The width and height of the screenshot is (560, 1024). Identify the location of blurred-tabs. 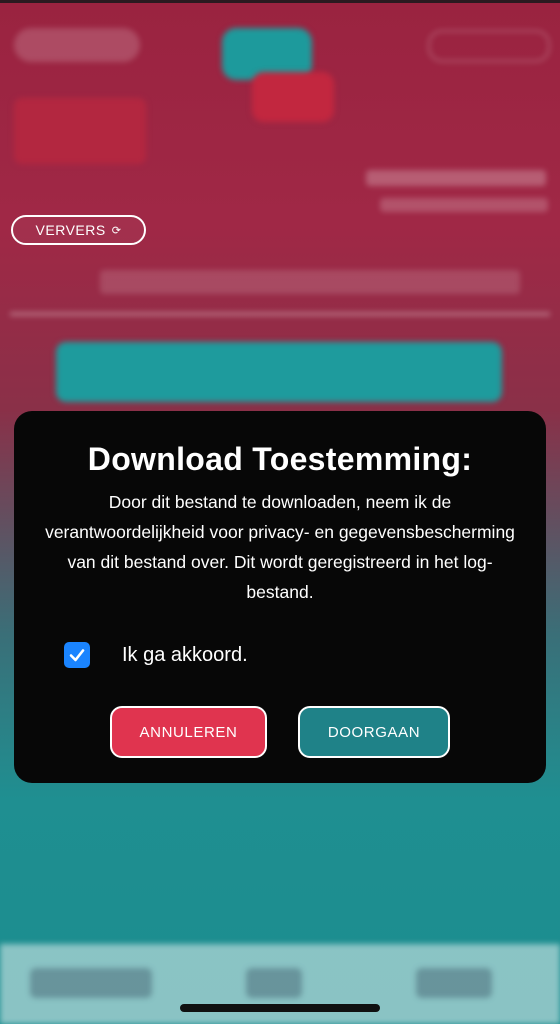
(310, 282).